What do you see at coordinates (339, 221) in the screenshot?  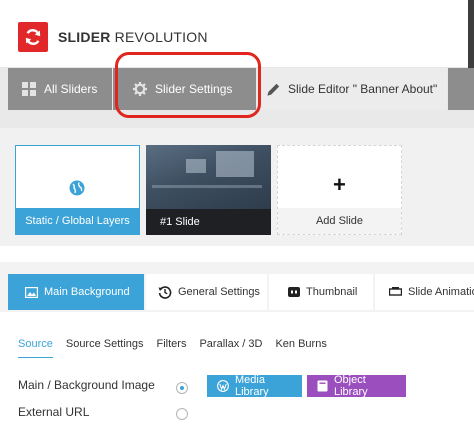 I see `add-slide-label: Add Slide` at bounding box center [339, 221].